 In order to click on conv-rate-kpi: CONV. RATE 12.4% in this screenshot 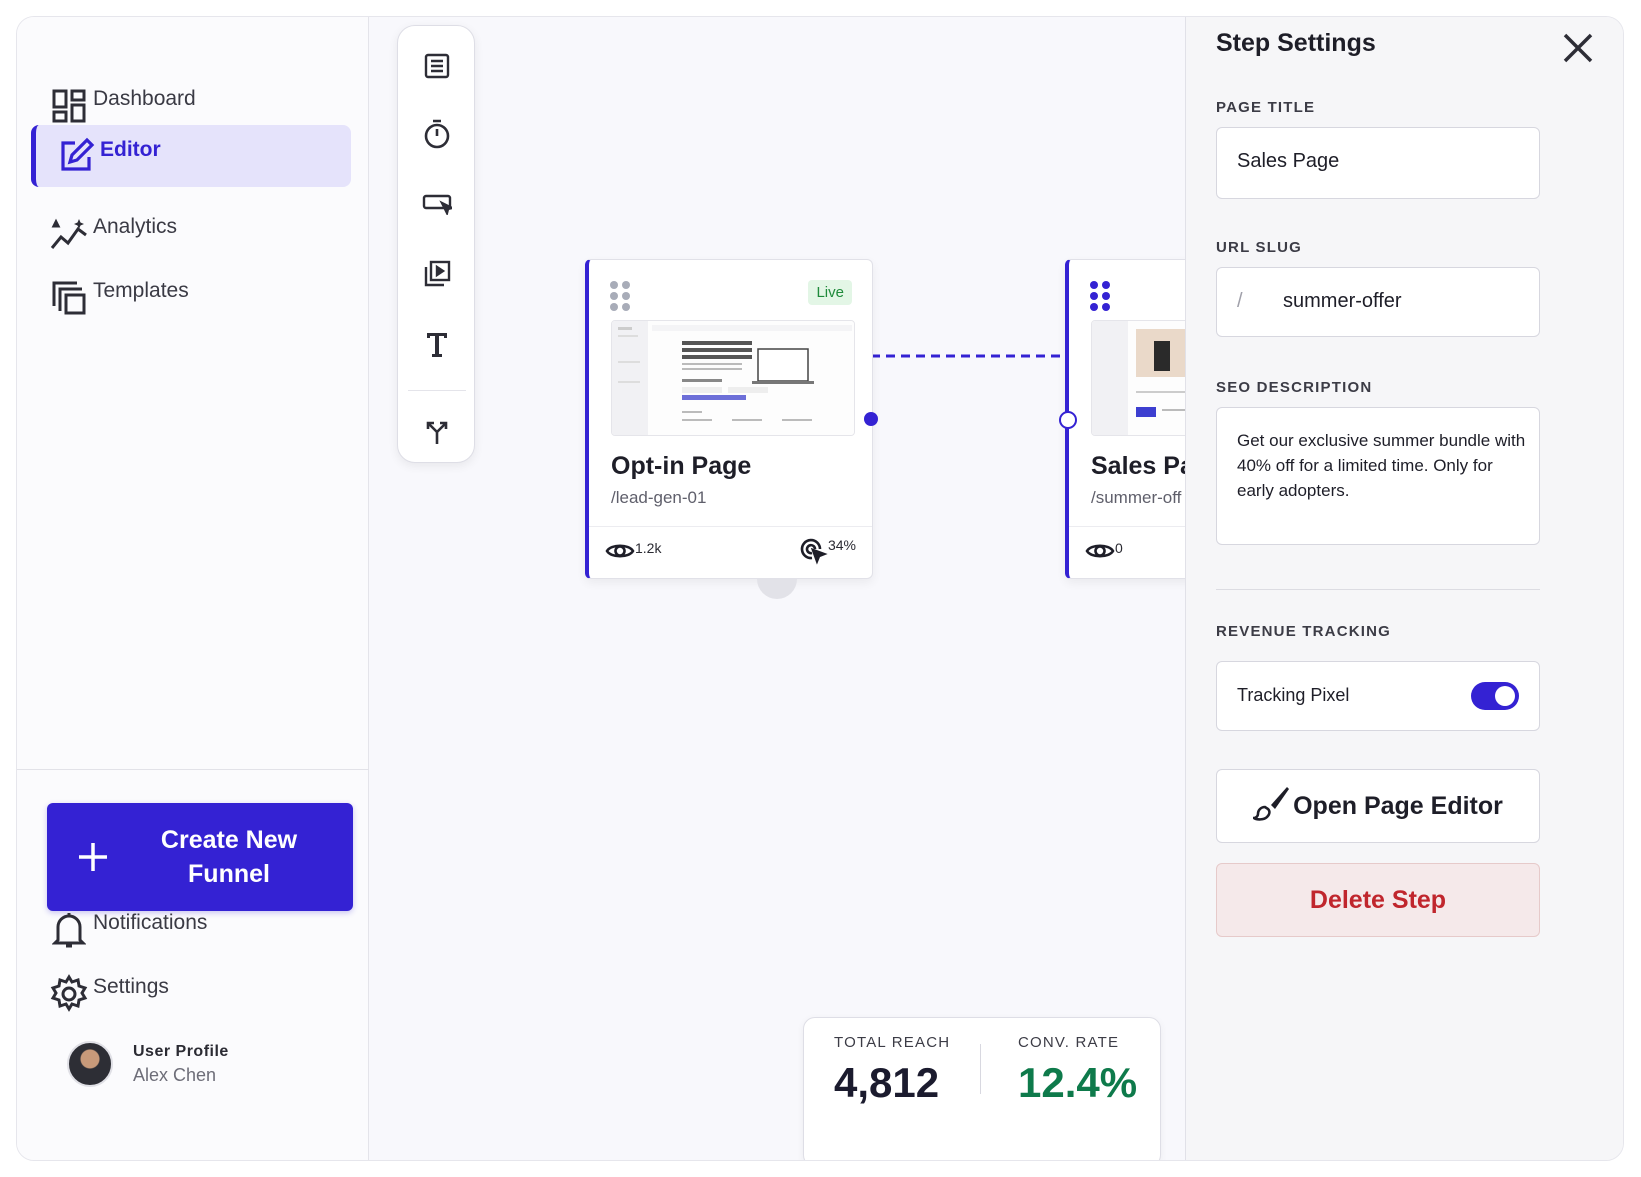, I will do `click(1077, 1070)`.